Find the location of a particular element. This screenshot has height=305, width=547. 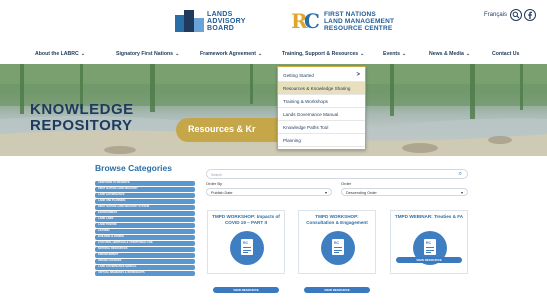

search-icon is located at coordinates (516, 15).